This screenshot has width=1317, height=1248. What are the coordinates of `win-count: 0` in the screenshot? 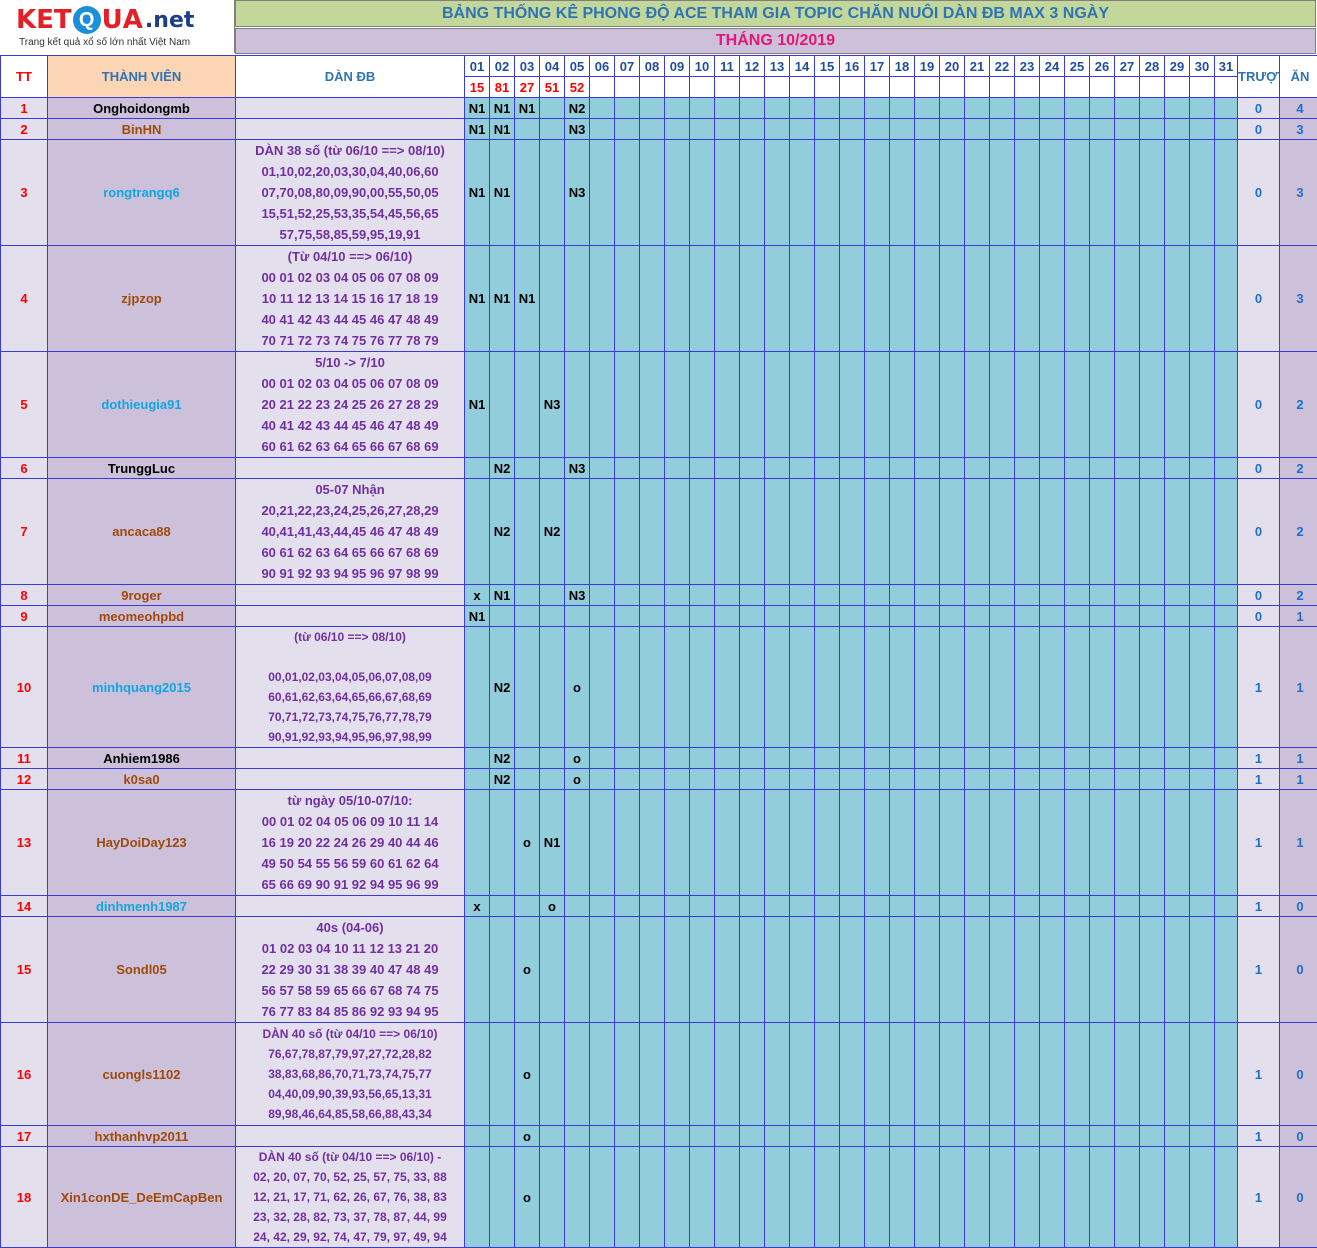 It's located at (1298, 1136).